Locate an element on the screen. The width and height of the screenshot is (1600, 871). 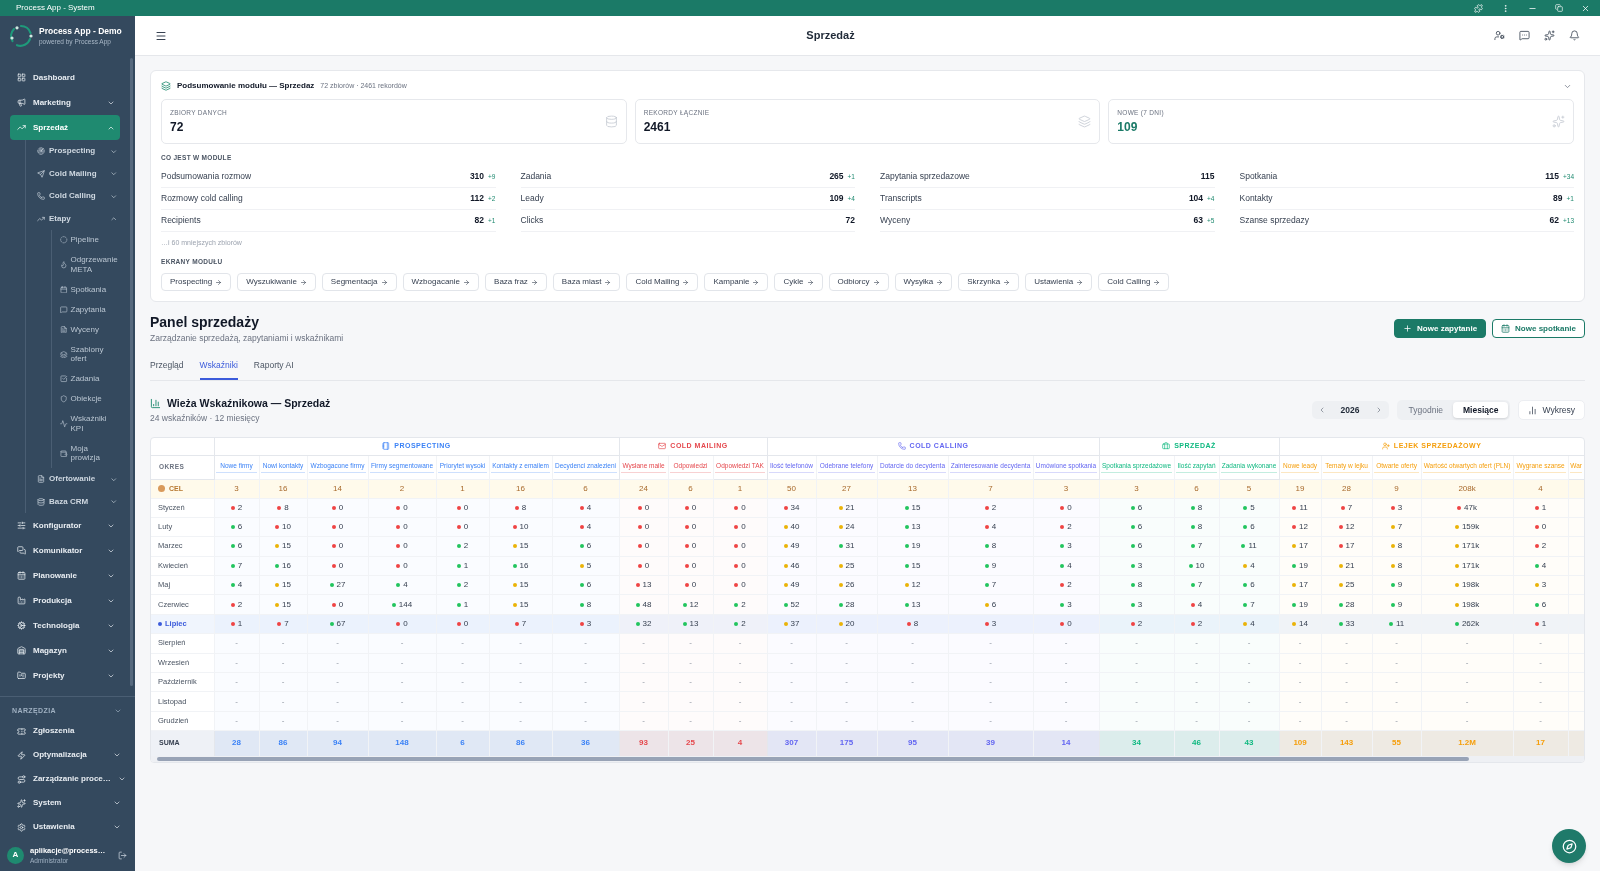
nav-item: Marketing is located at coordinates (65, 102).